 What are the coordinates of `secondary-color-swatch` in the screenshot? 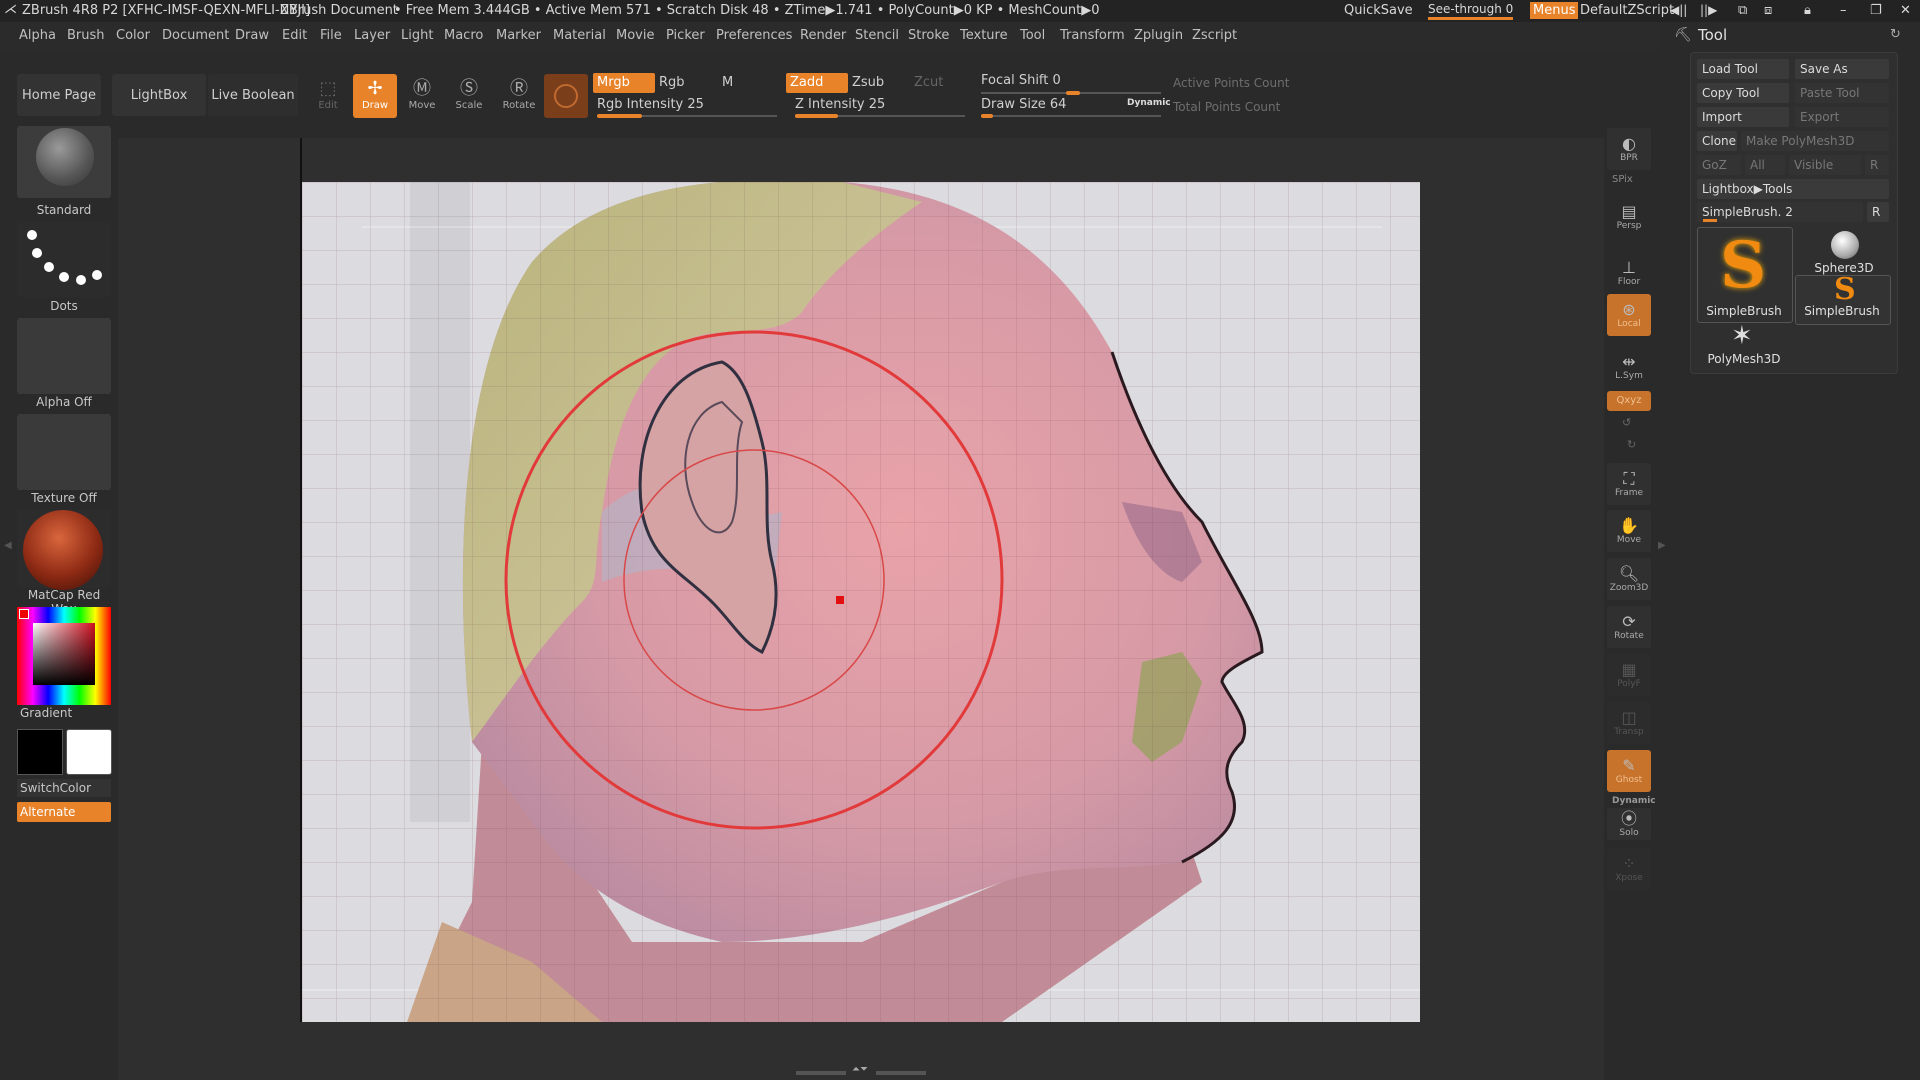 It's located at (40, 752).